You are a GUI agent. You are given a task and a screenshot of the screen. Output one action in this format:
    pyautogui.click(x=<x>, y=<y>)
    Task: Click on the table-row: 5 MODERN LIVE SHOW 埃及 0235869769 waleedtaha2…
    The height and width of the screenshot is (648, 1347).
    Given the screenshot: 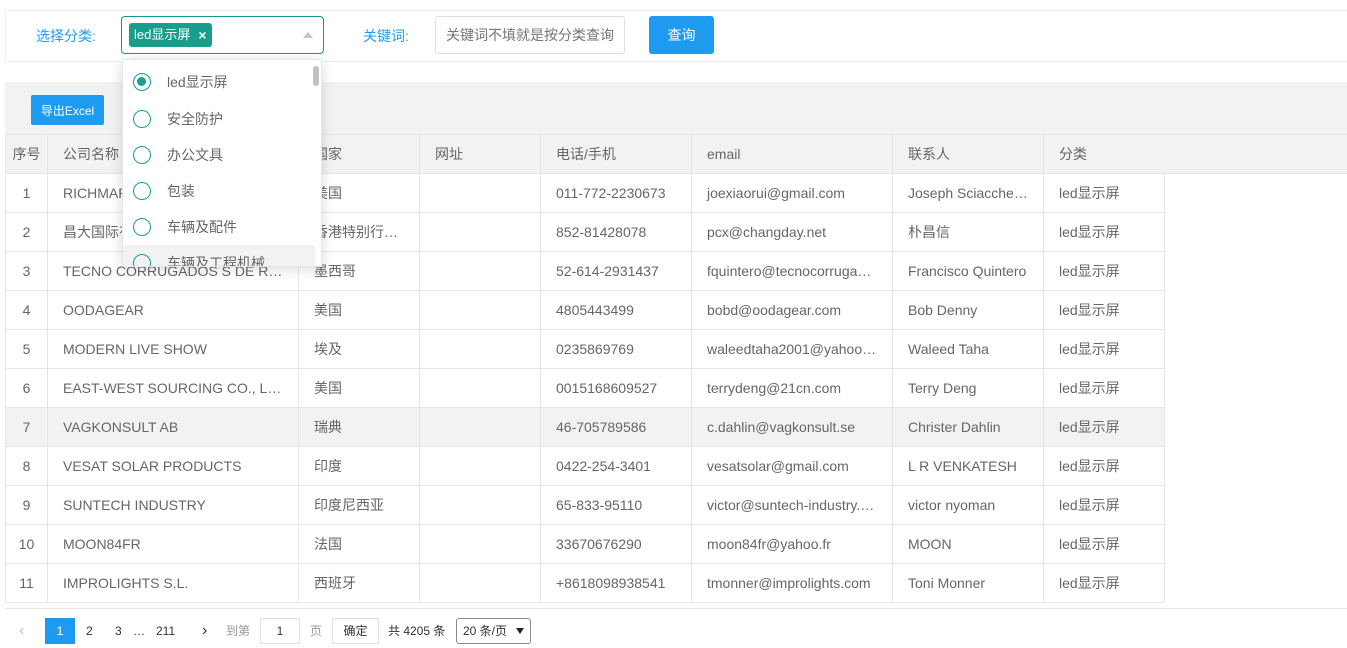 What is the action you would take?
    pyautogui.click(x=585, y=349)
    